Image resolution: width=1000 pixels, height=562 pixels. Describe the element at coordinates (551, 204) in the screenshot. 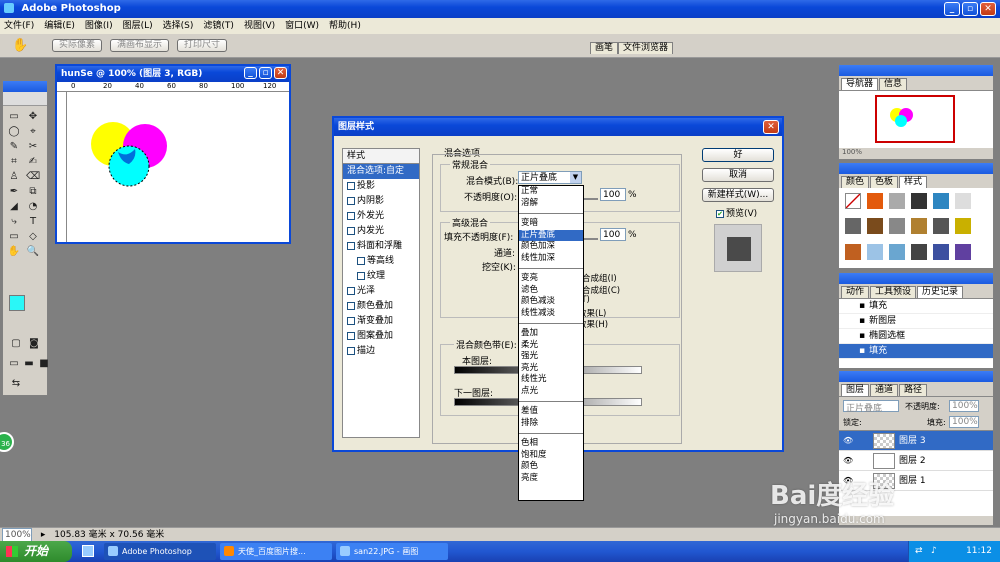

I see `blend-mode-option: 溶解` at that location.